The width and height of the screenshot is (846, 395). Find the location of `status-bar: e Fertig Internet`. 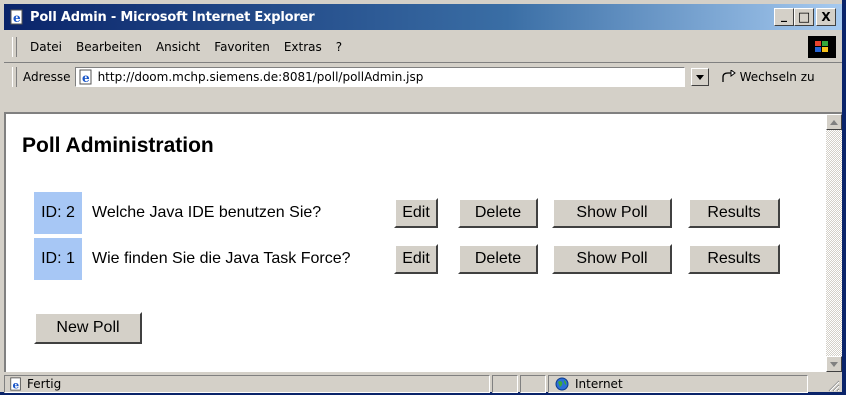

status-bar: e Fertig Internet is located at coordinates (423, 384).